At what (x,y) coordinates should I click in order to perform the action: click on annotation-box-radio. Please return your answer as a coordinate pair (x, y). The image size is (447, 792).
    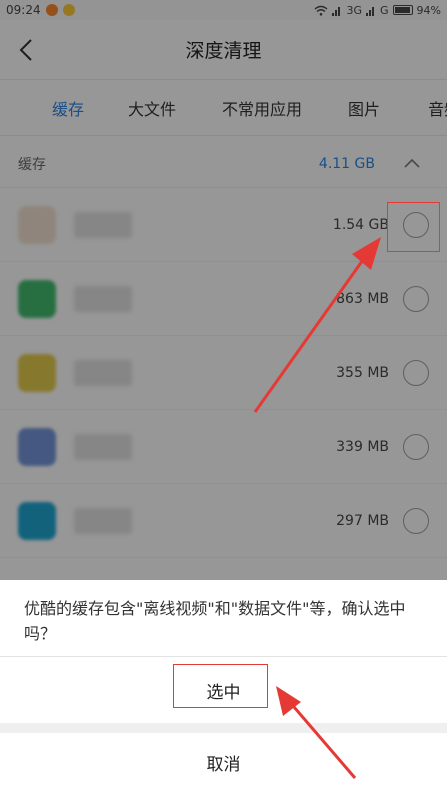
    Looking at the image, I should click on (413, 227).